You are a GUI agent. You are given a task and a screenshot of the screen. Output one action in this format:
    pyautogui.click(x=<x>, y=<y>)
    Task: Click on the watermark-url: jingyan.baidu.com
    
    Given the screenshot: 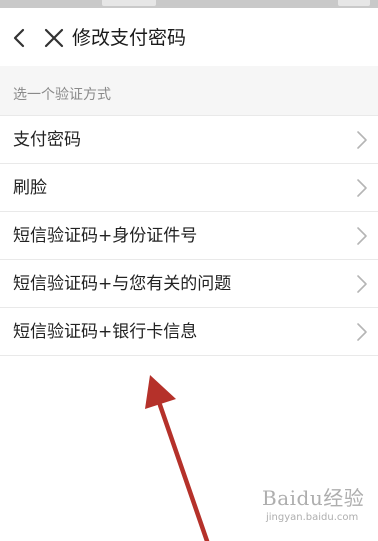 What is the action you would take?
    pyautogui.click(x=312, y=517)
    